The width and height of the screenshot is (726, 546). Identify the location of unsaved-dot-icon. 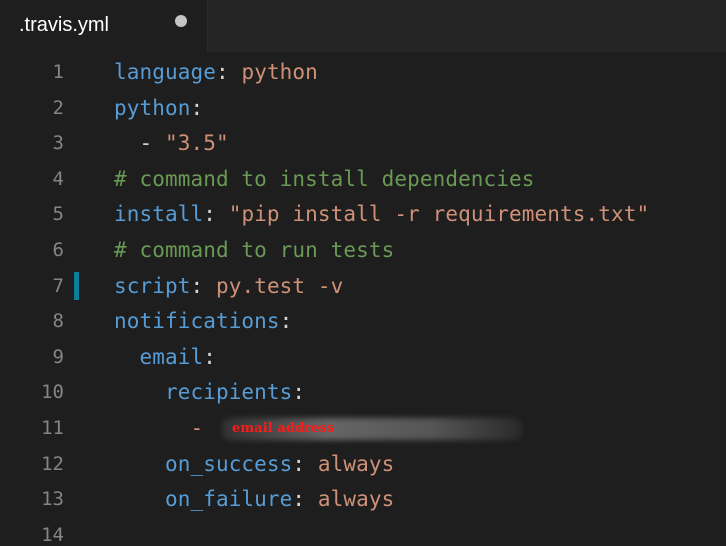
(181, 21).